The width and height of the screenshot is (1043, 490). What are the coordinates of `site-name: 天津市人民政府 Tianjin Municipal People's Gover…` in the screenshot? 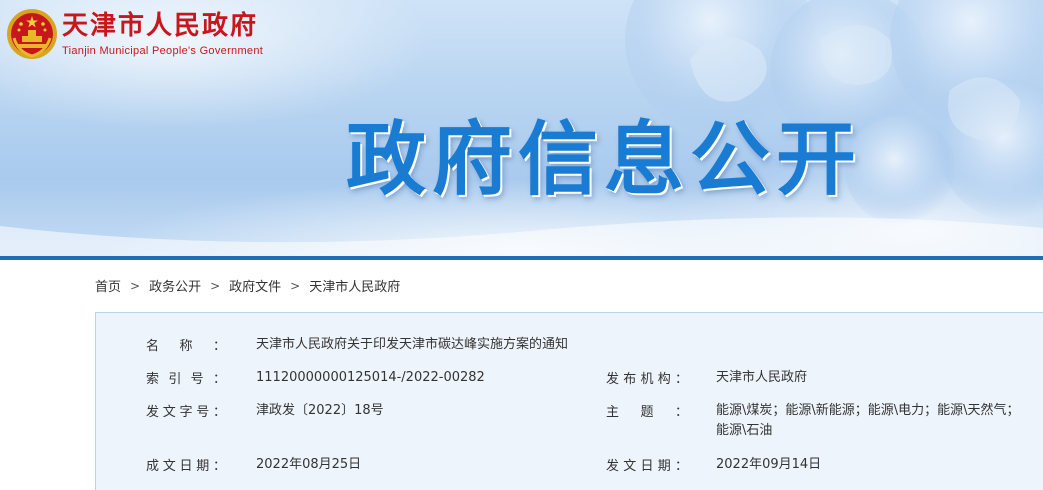 It's located at (162, 34).